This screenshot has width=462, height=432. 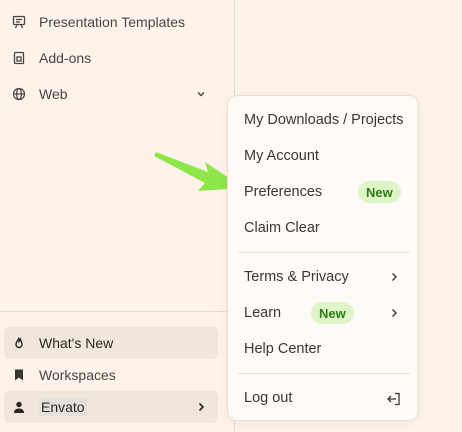 What do you see at coordinates (394, 399) in the screenshot?
I see `logout-icon` at bounding box center [394, 399].